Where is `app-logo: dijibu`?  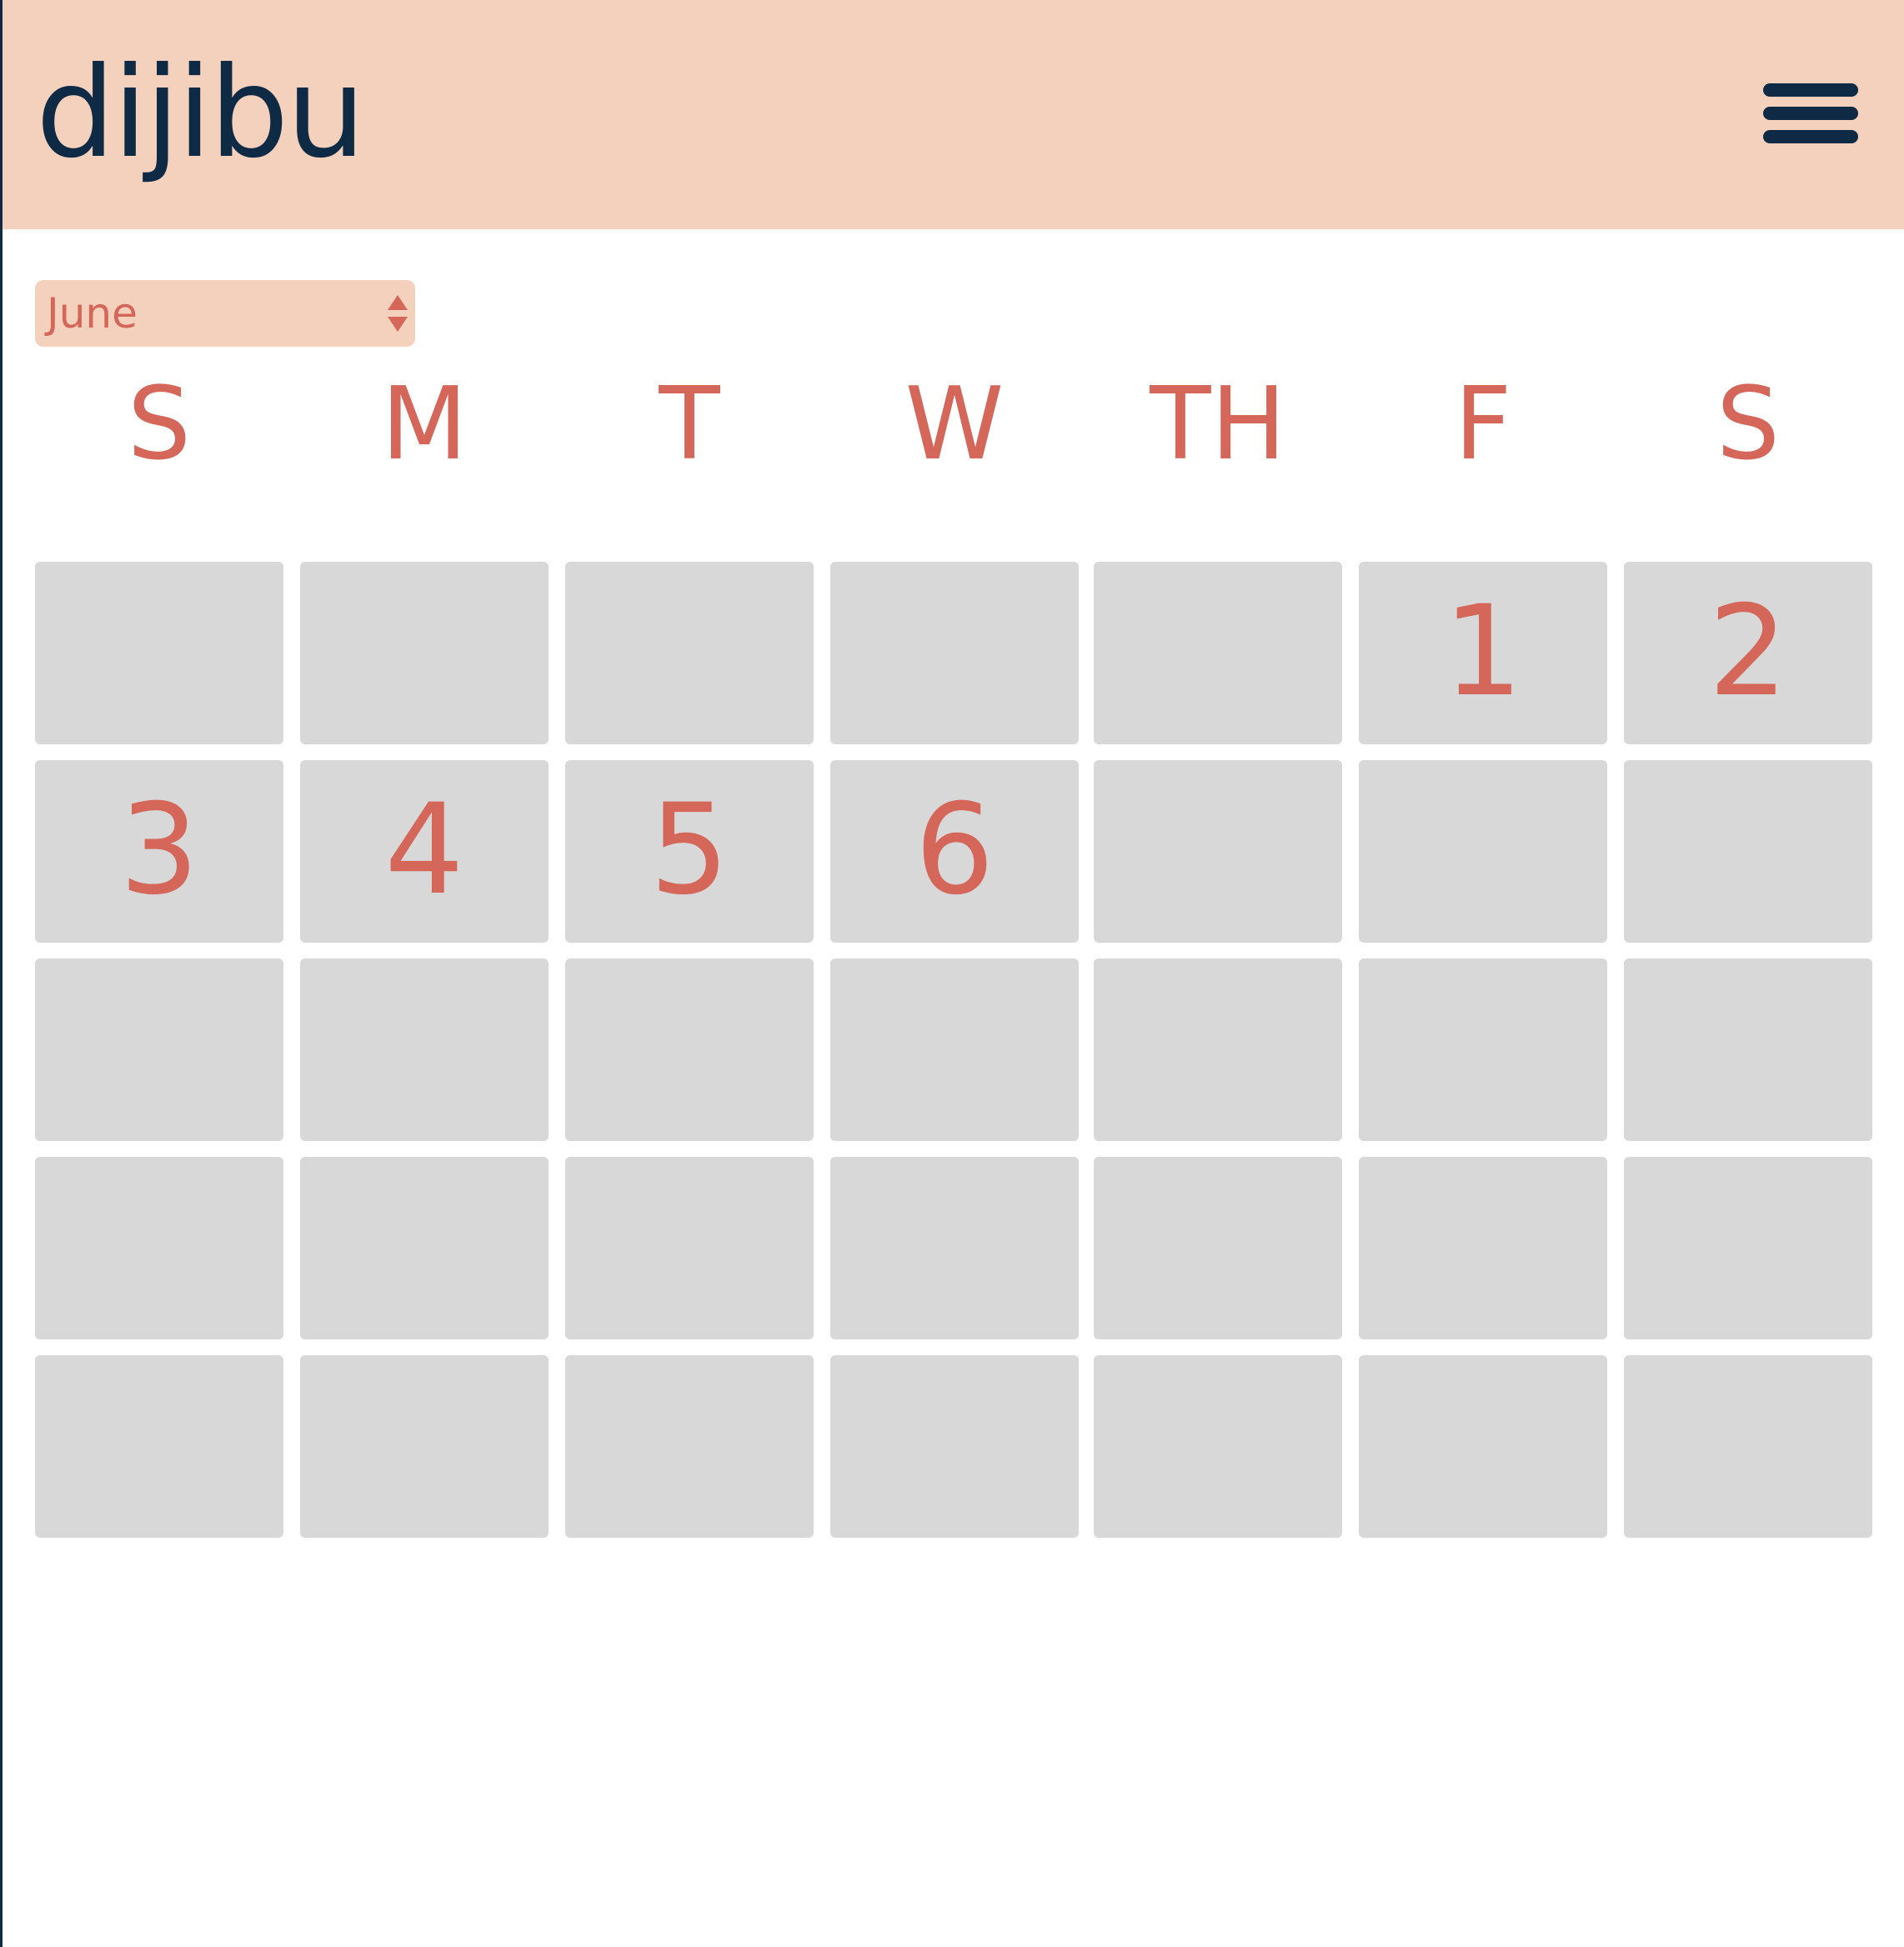 app-logo: dijibu is located at coordinates (201, 113).